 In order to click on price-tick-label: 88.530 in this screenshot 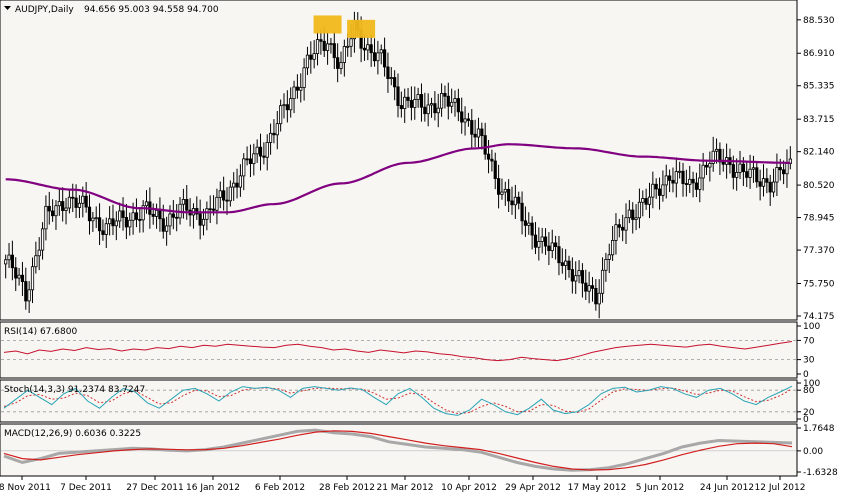, I will do `click(819, 21)`.